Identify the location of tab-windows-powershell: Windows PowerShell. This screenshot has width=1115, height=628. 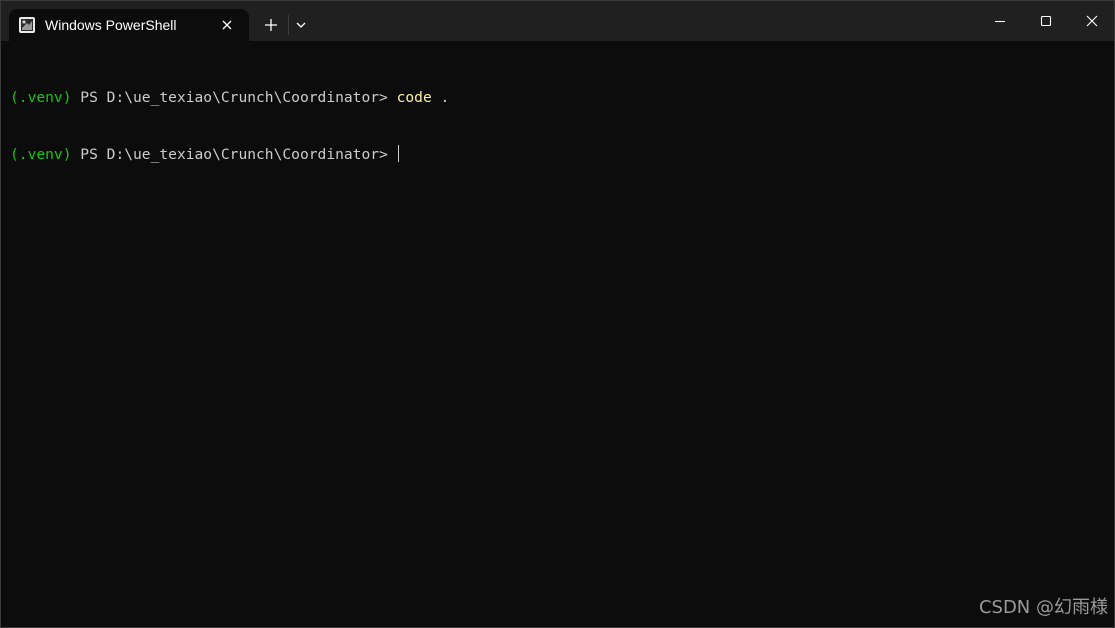
(129, 25).